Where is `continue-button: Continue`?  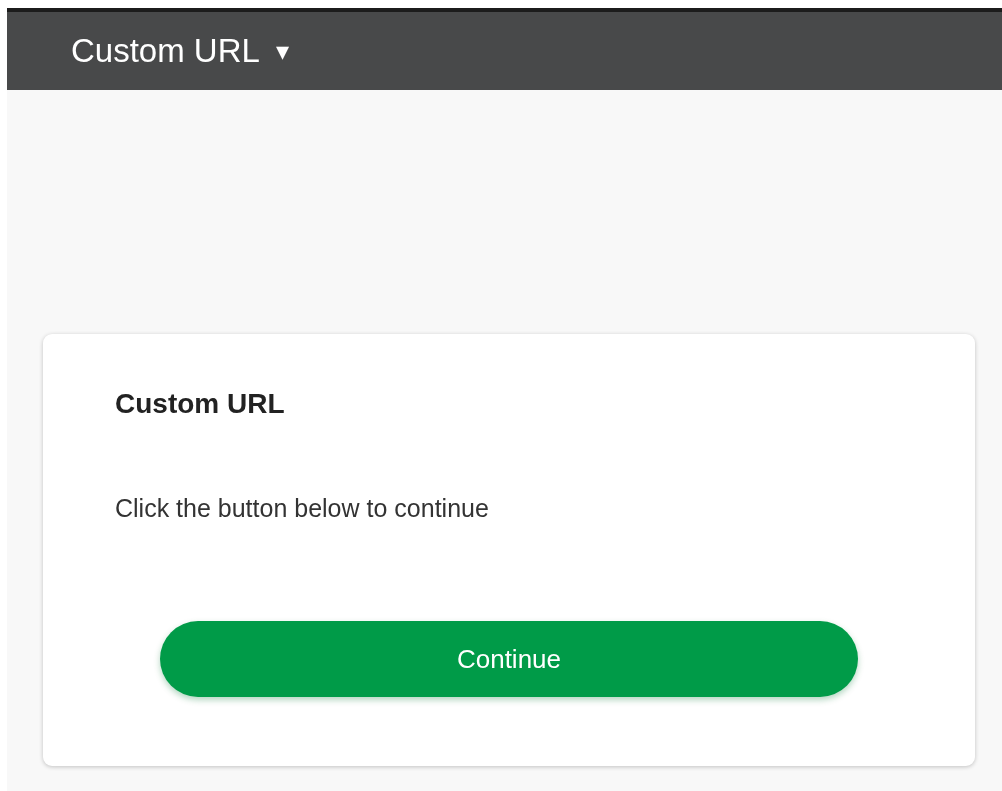
continue-button: Continue is located at coordinates (509, 659).